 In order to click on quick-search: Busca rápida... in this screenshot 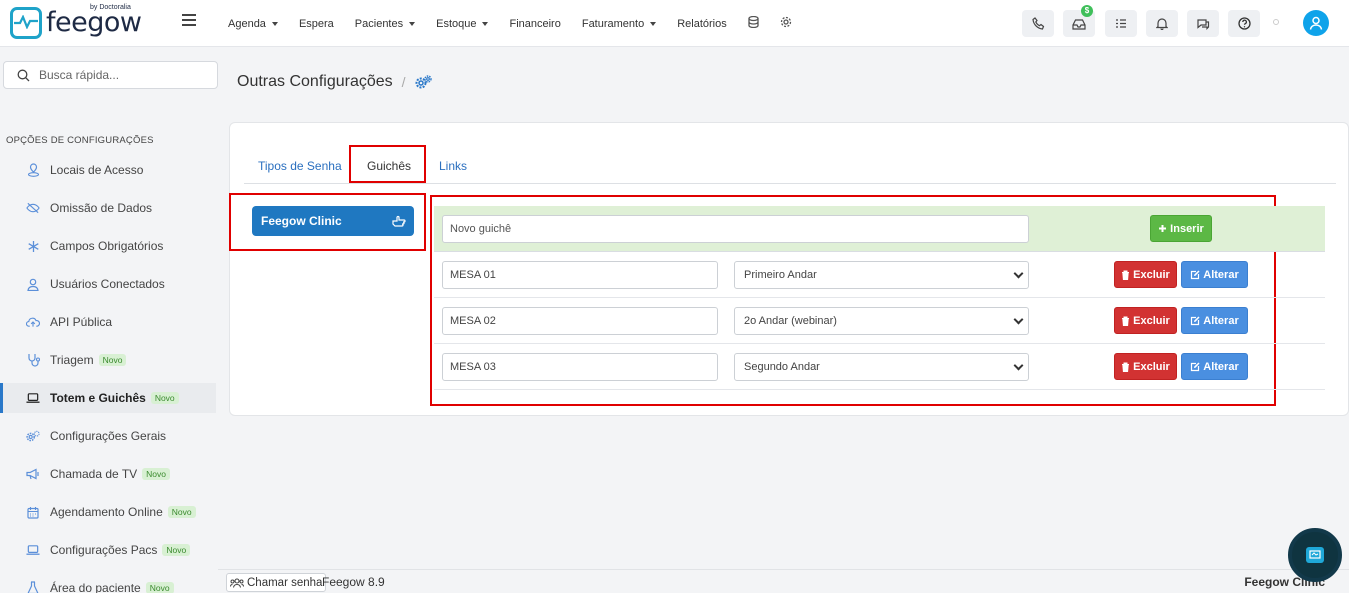, I will do `click(110, 75)`.